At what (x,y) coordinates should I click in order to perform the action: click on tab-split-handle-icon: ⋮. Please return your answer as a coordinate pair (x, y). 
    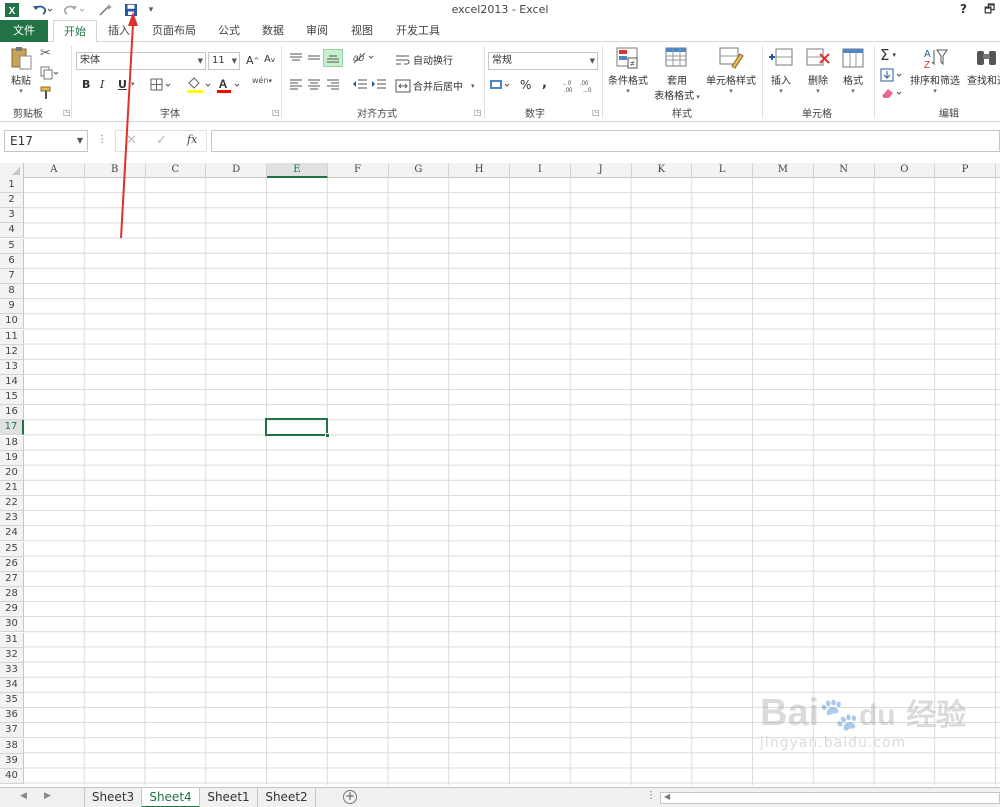
    Looking at the image, I should click on (651, 795).